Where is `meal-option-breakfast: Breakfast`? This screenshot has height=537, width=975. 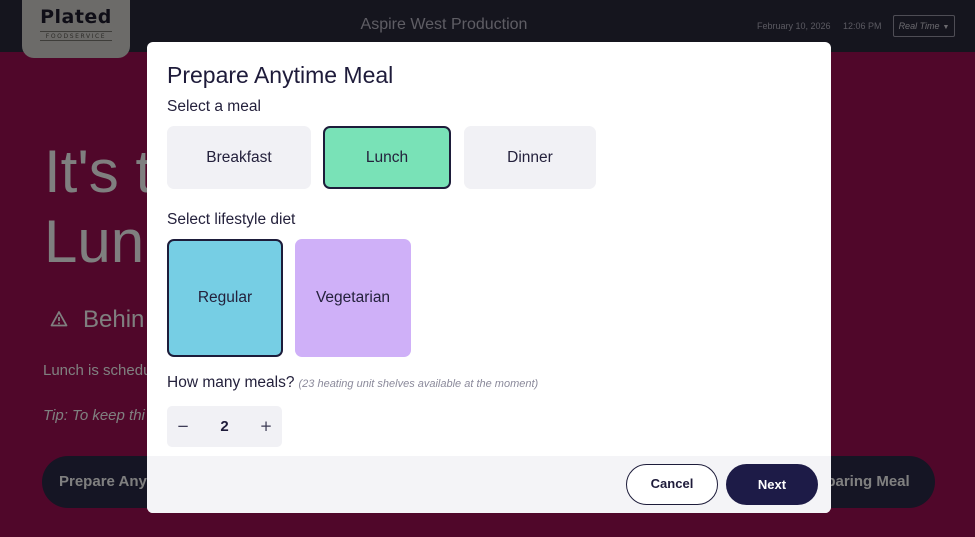 meal-option-breakfast: Breakfast is located at coordinates (239, 157).